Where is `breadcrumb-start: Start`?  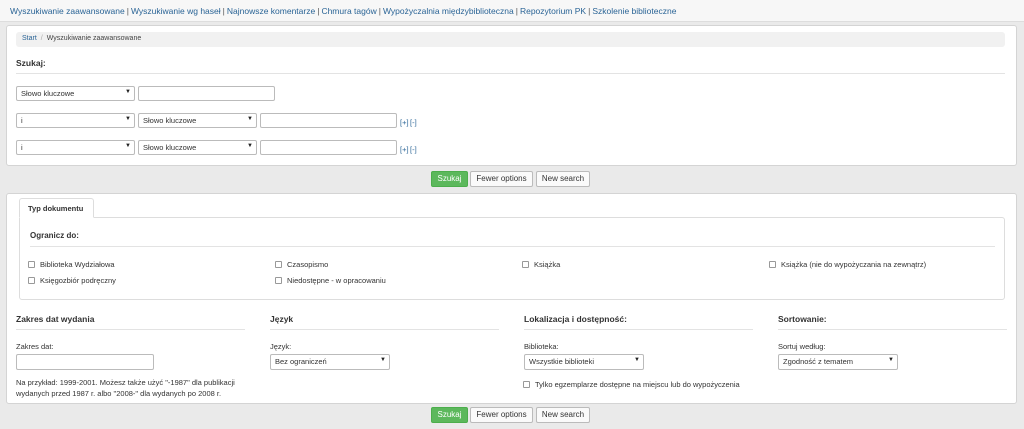
breadcrumb-start: Start is located at coordinates (29, 38).